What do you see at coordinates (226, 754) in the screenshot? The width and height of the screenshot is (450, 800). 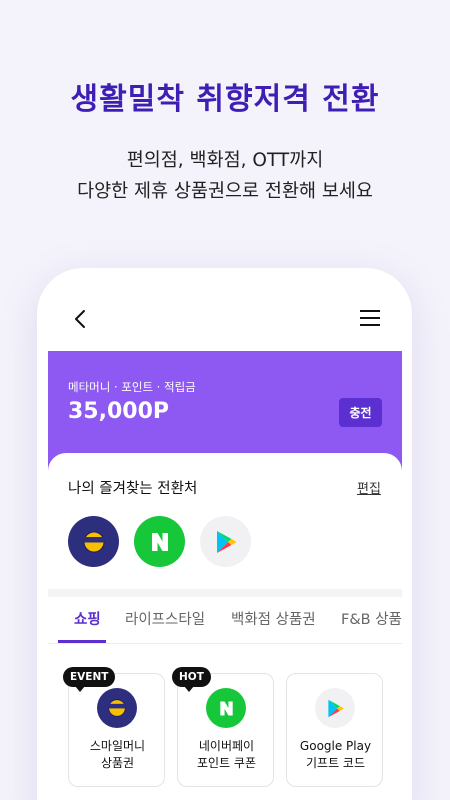 I see `product-name: 네이버페이 포인트 쿠폰` at bounding box center [226, 754].